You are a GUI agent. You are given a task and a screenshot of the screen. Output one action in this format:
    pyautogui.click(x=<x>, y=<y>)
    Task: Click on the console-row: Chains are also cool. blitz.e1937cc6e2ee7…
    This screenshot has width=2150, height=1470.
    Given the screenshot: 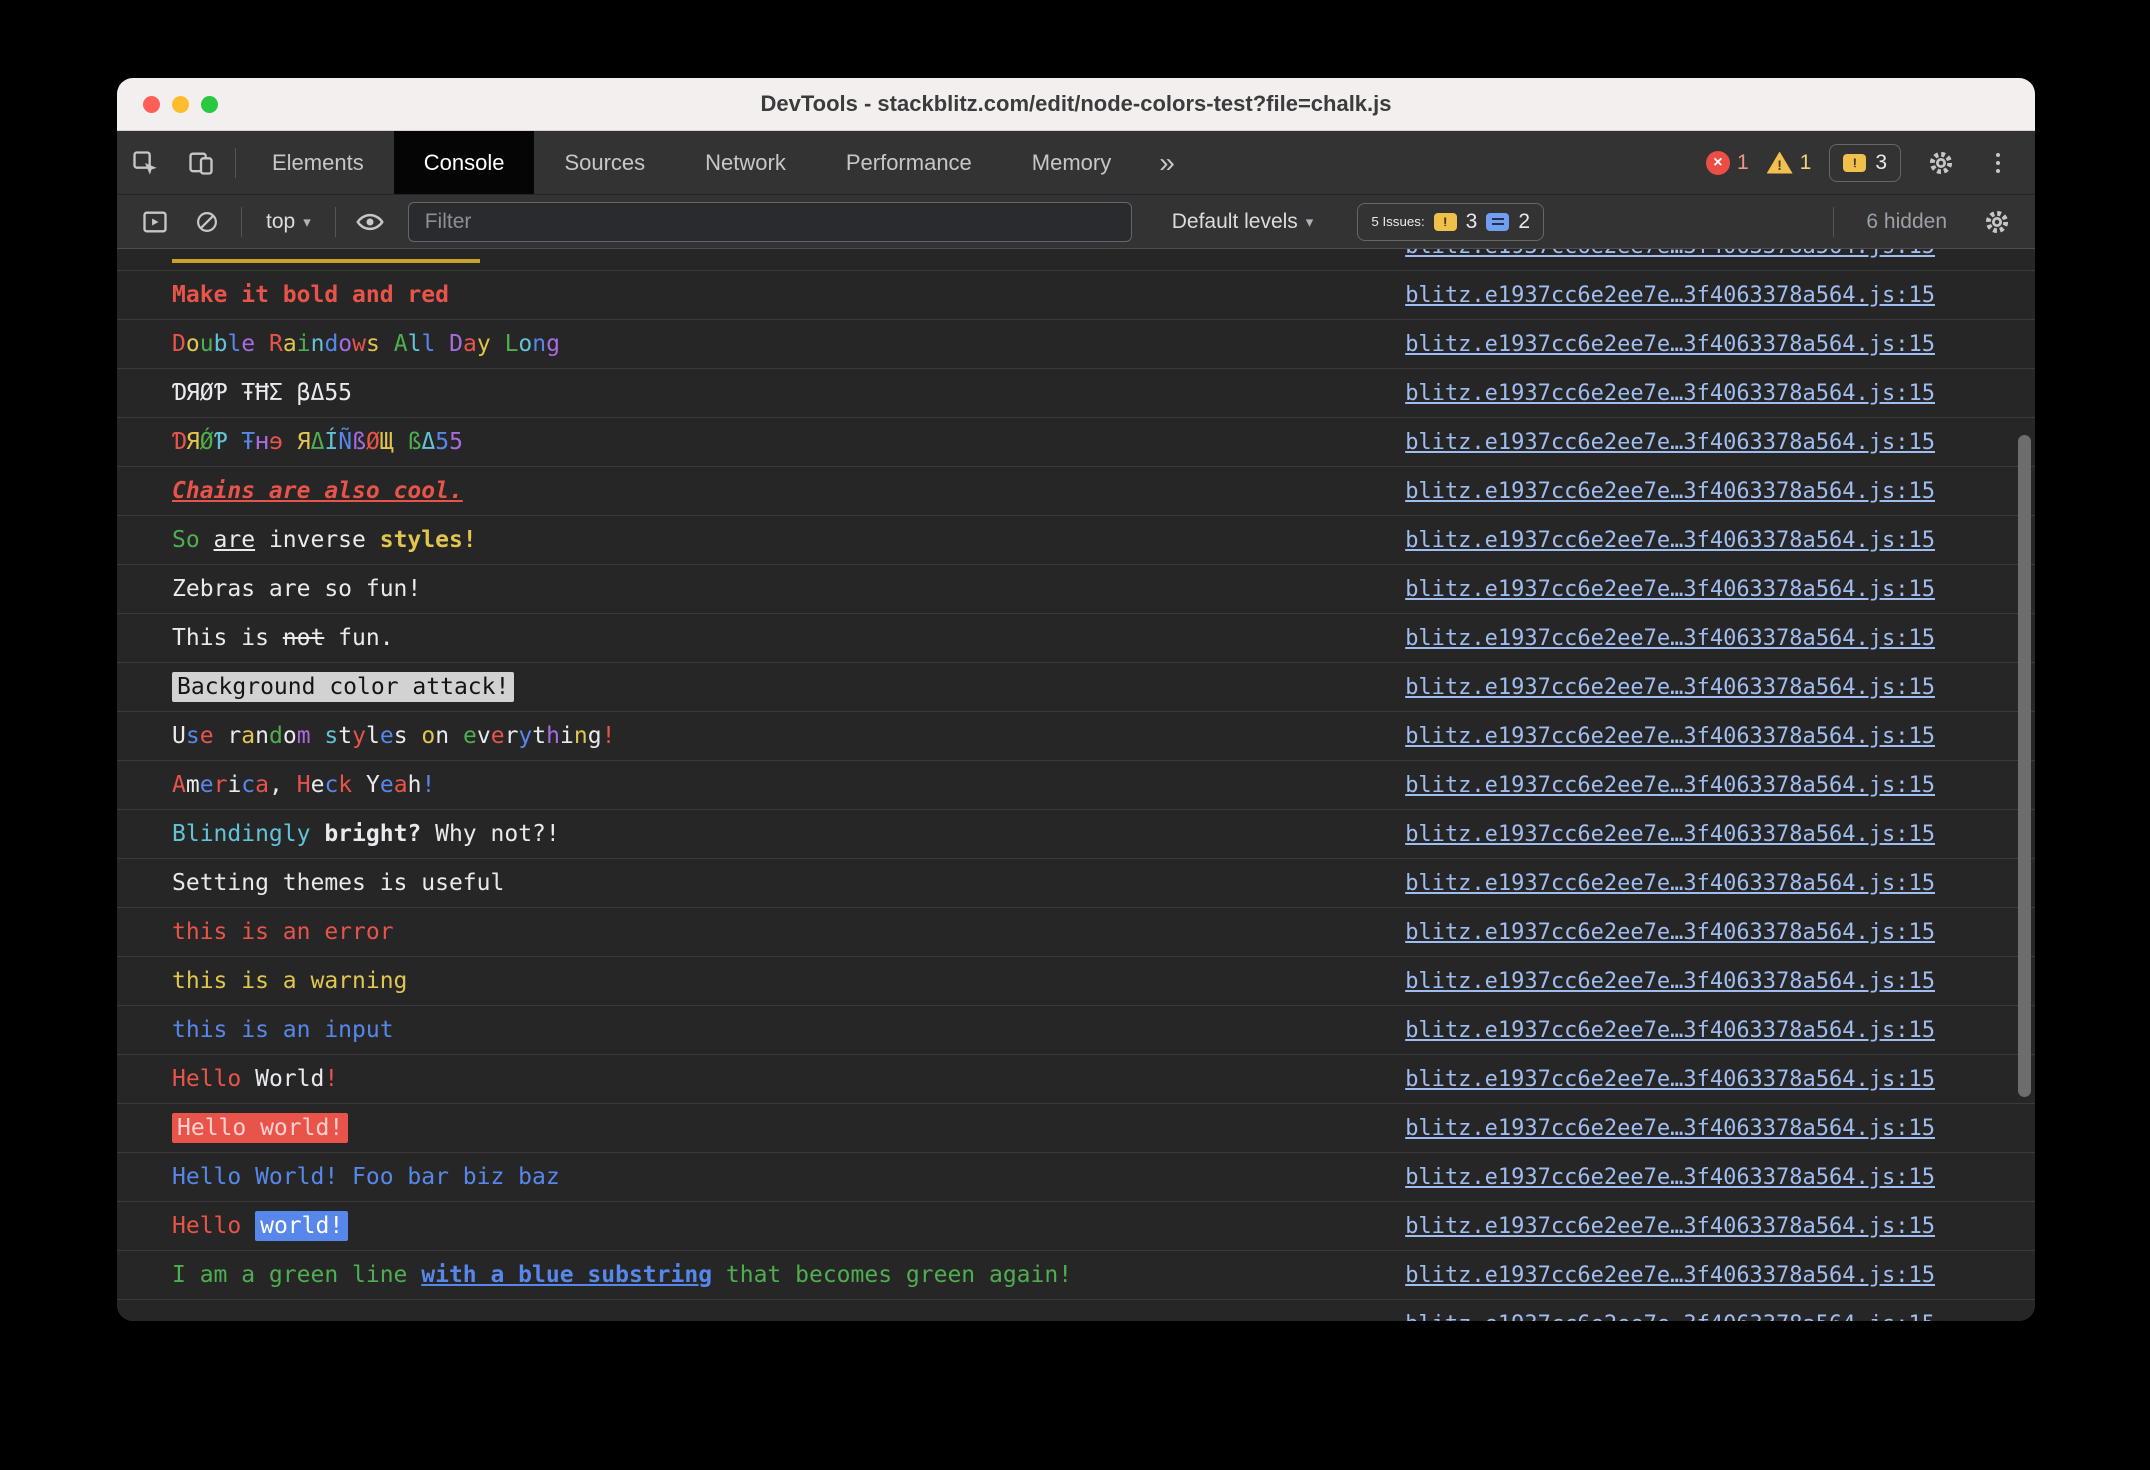 What is the action you would take?
    pyautogui.click(x=1076, y=491)
    